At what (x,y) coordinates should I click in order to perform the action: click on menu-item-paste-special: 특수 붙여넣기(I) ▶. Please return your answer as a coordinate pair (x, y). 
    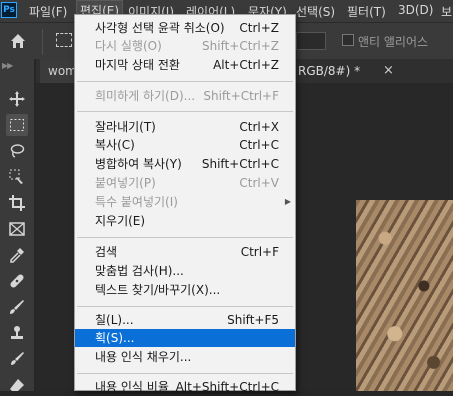
    Looking at the image, I should click on (185, 202).